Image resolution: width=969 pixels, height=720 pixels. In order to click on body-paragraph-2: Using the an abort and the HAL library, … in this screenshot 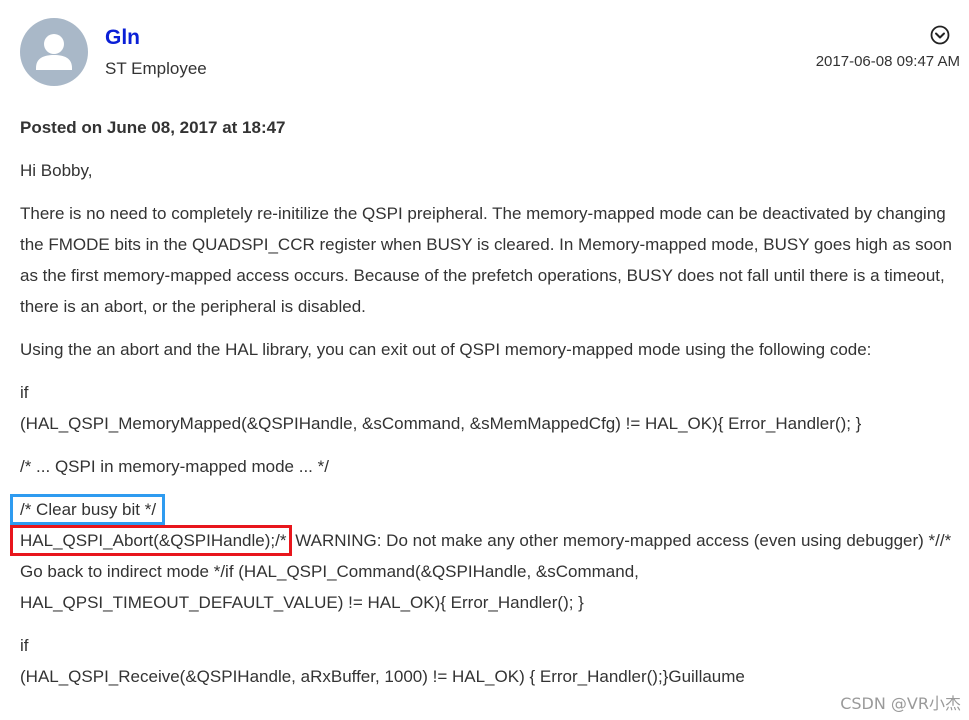, I will do `click(446, 349)`.